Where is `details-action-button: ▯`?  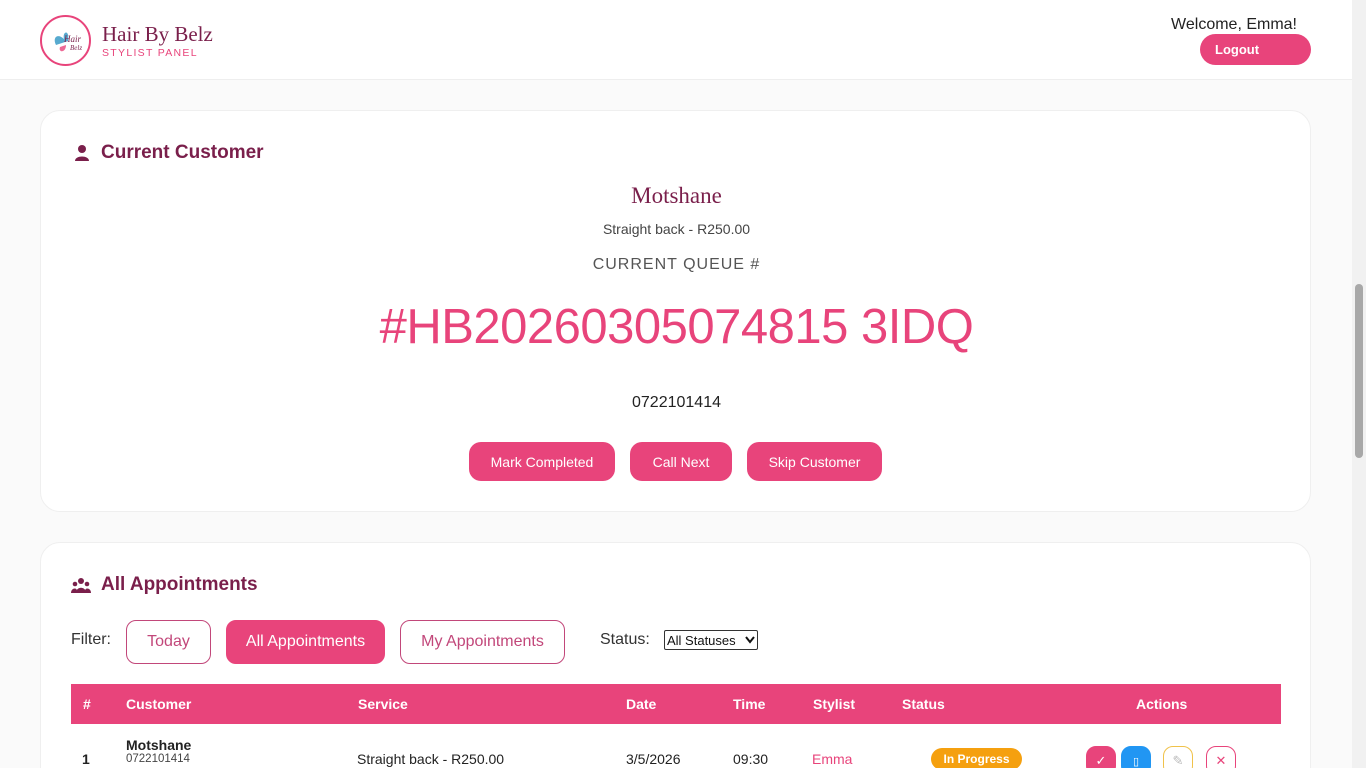
details-action-button: ▯ is located at coordinates (1136, 757).